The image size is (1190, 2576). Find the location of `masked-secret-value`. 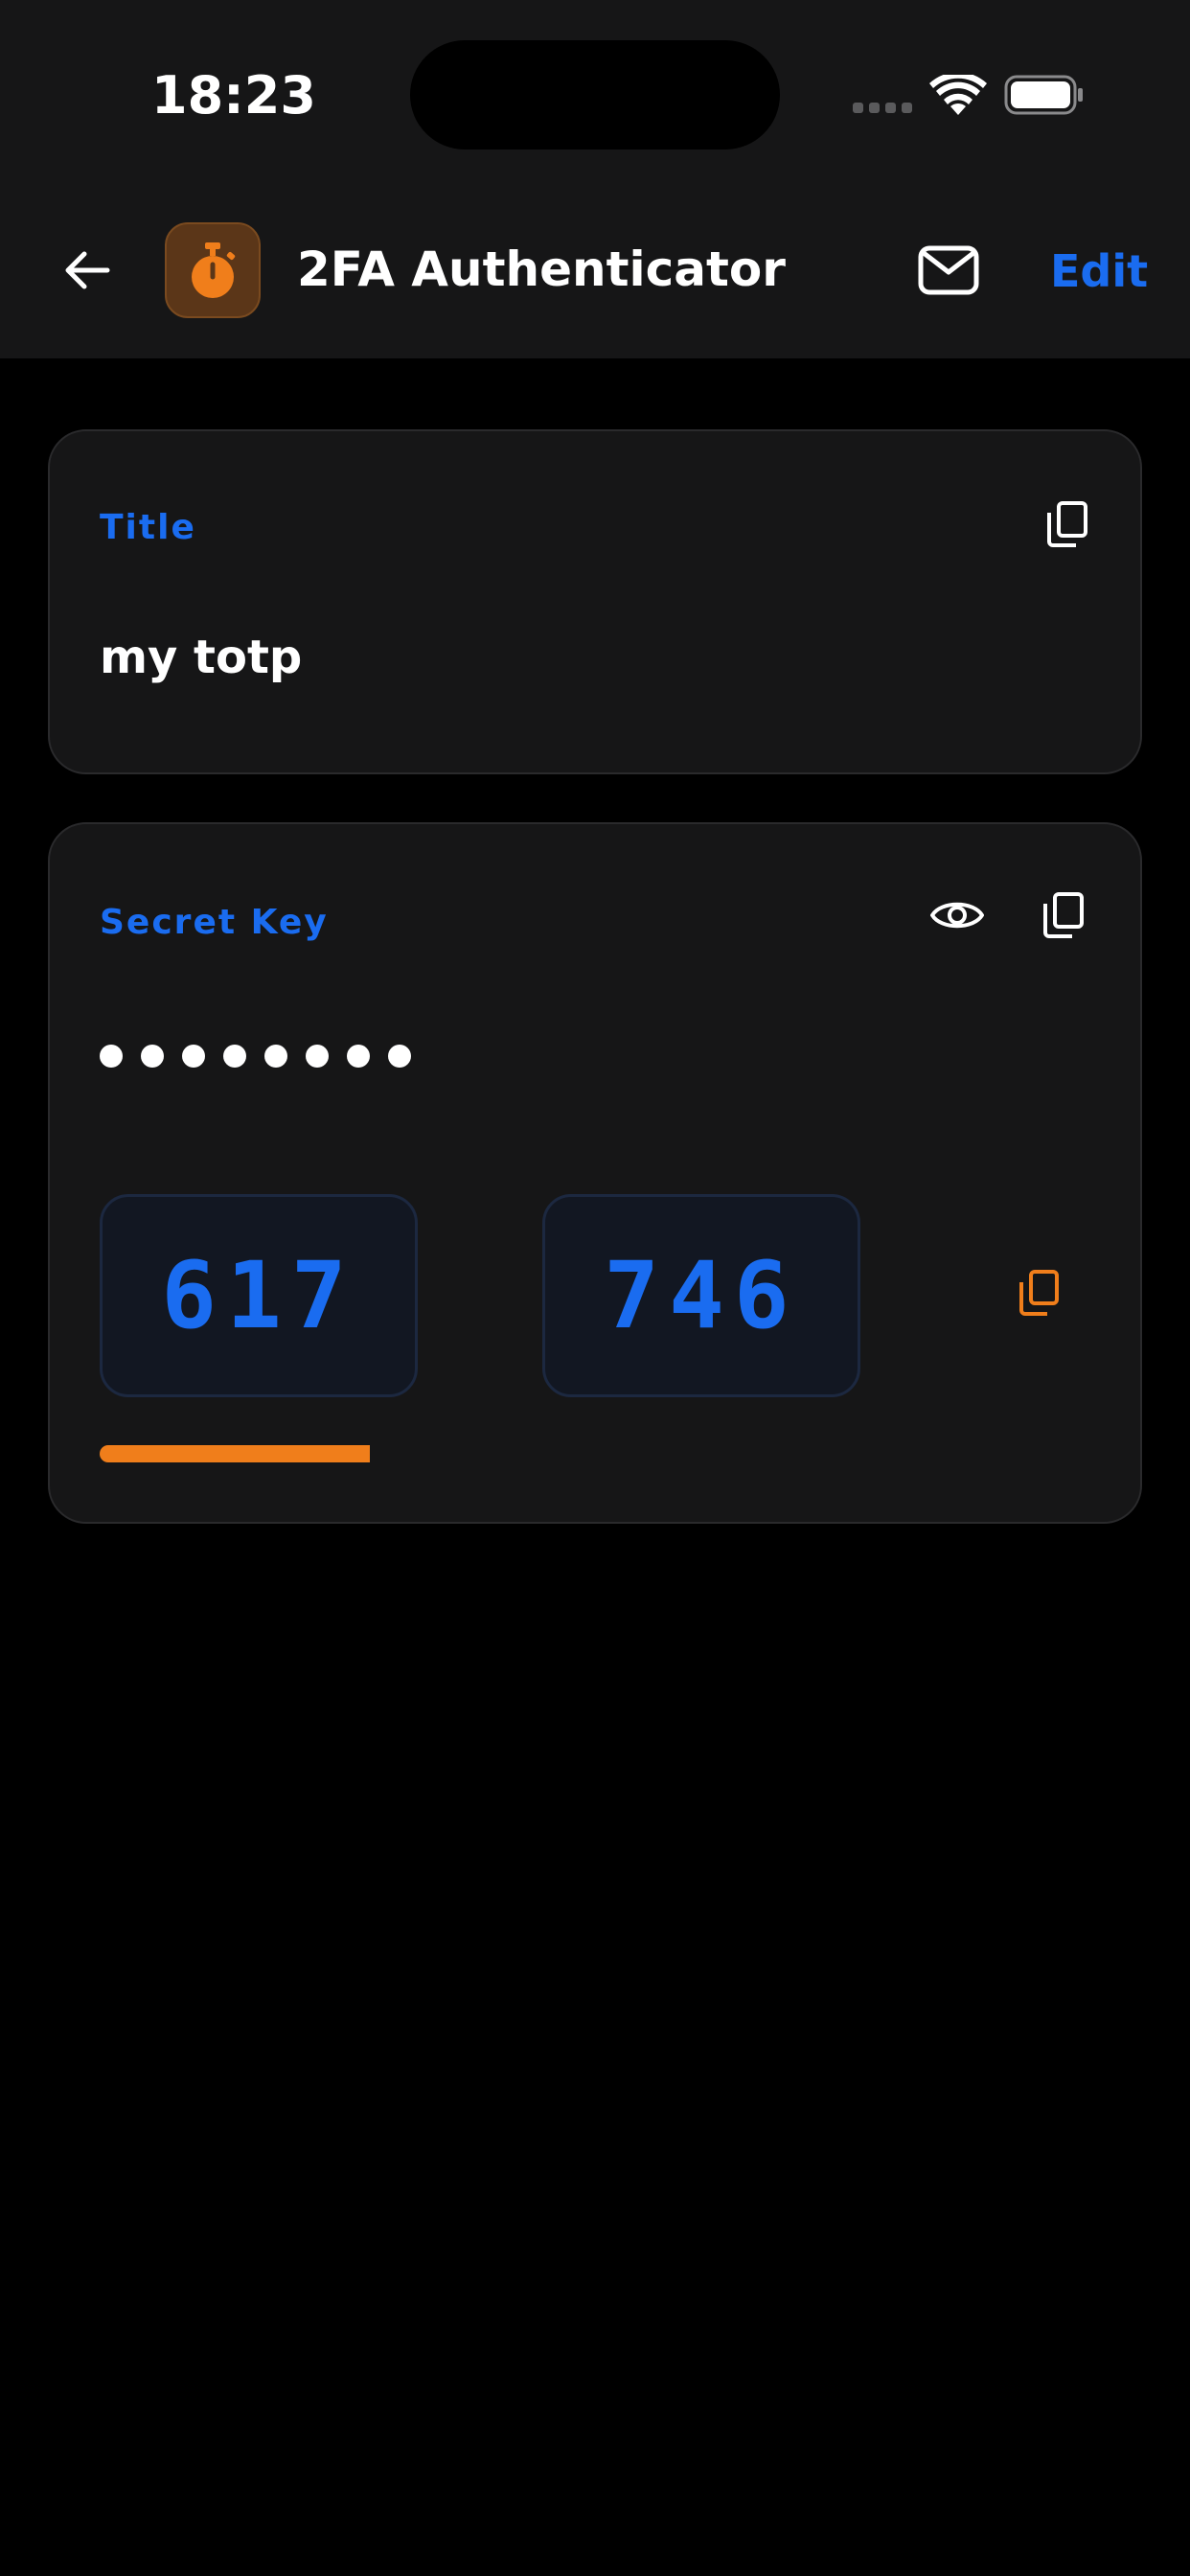

masked-secret-value is located at coordinates (256, 1056).